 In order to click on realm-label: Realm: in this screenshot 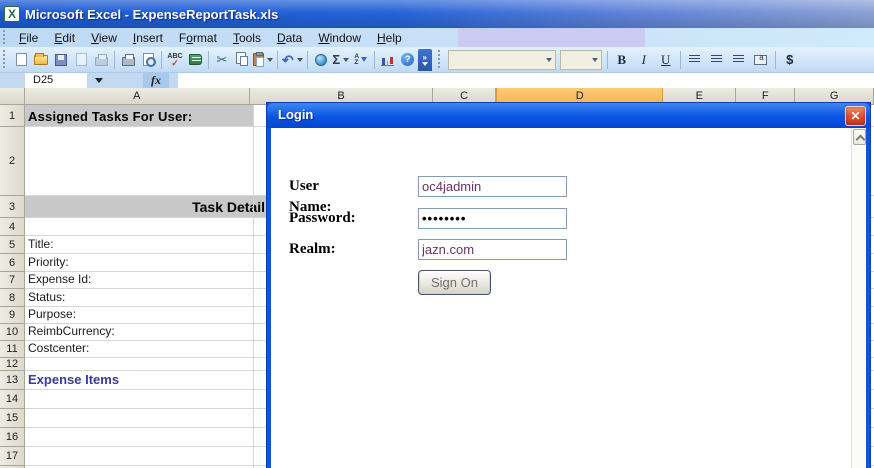, I will do `click(312, 249)`.